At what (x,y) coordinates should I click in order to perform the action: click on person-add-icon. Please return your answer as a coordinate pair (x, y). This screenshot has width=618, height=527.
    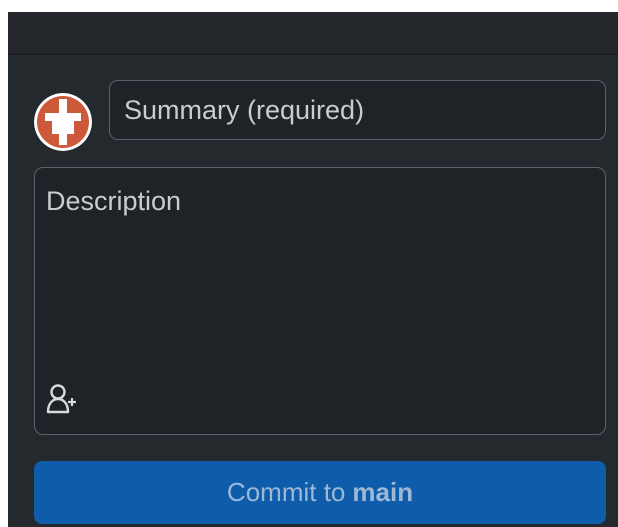
    Looking at the image, I should click on (62, 399).